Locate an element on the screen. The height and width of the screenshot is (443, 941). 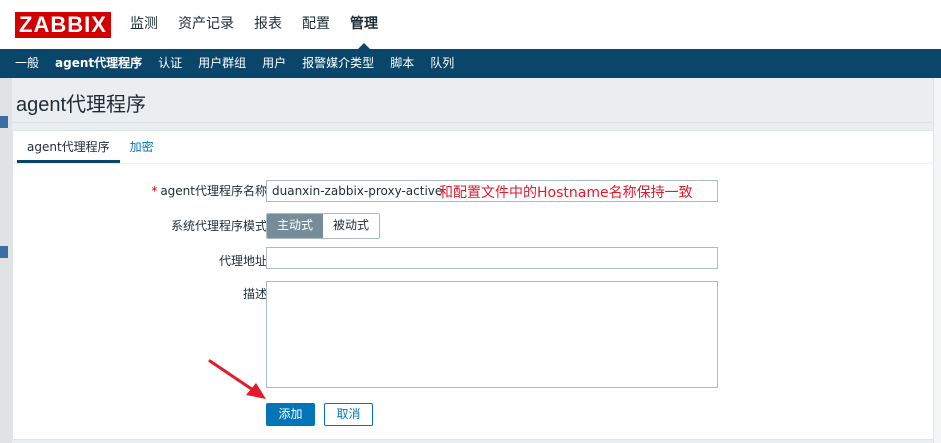
description-label: 描述 is located at coordinates (254, 294).